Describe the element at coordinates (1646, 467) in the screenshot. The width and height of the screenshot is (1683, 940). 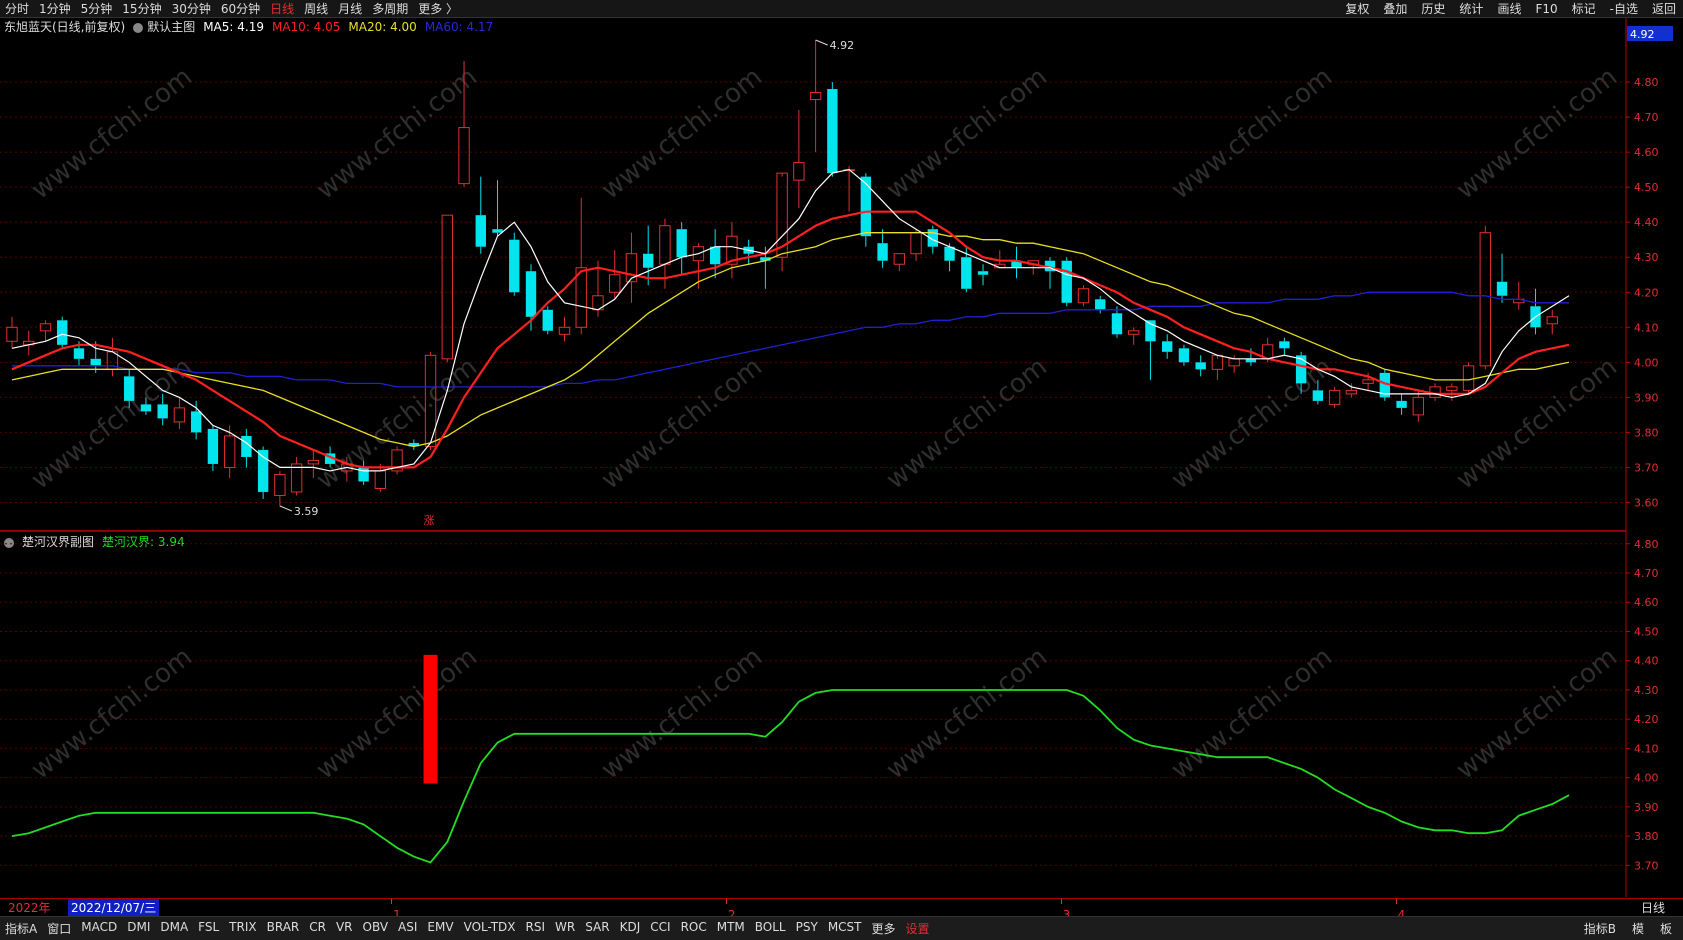
I see `main-y-tick-label: 3.70` at that location.